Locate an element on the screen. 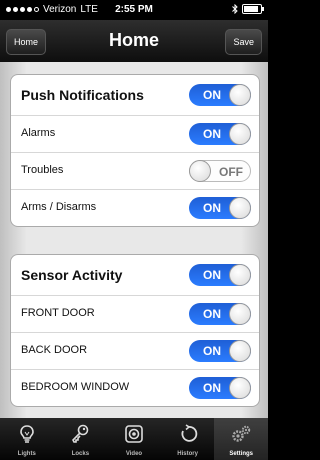  front-door-label: FRONT DOOR is located at coordinates (58, 313).